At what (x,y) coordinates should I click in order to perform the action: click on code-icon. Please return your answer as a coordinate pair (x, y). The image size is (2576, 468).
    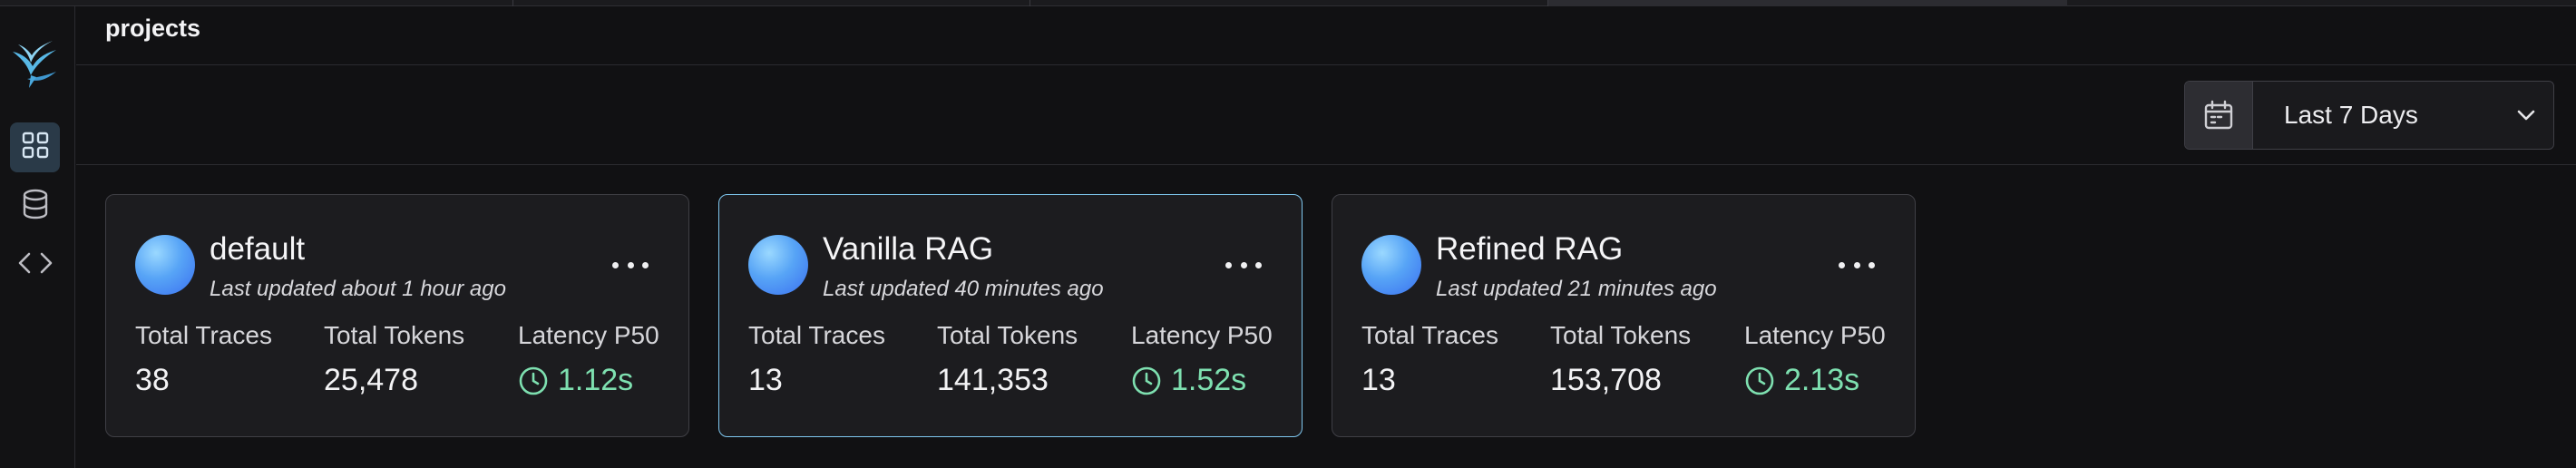
    Looking at the image, I should click on (35, 265).